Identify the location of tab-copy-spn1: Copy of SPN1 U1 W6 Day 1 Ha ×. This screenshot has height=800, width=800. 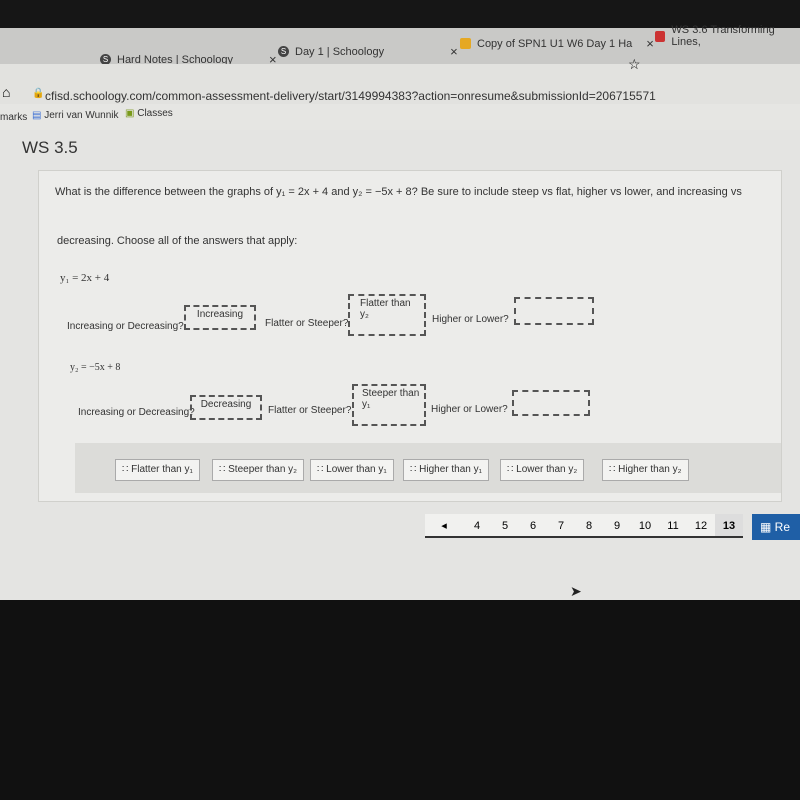
(557, 43).